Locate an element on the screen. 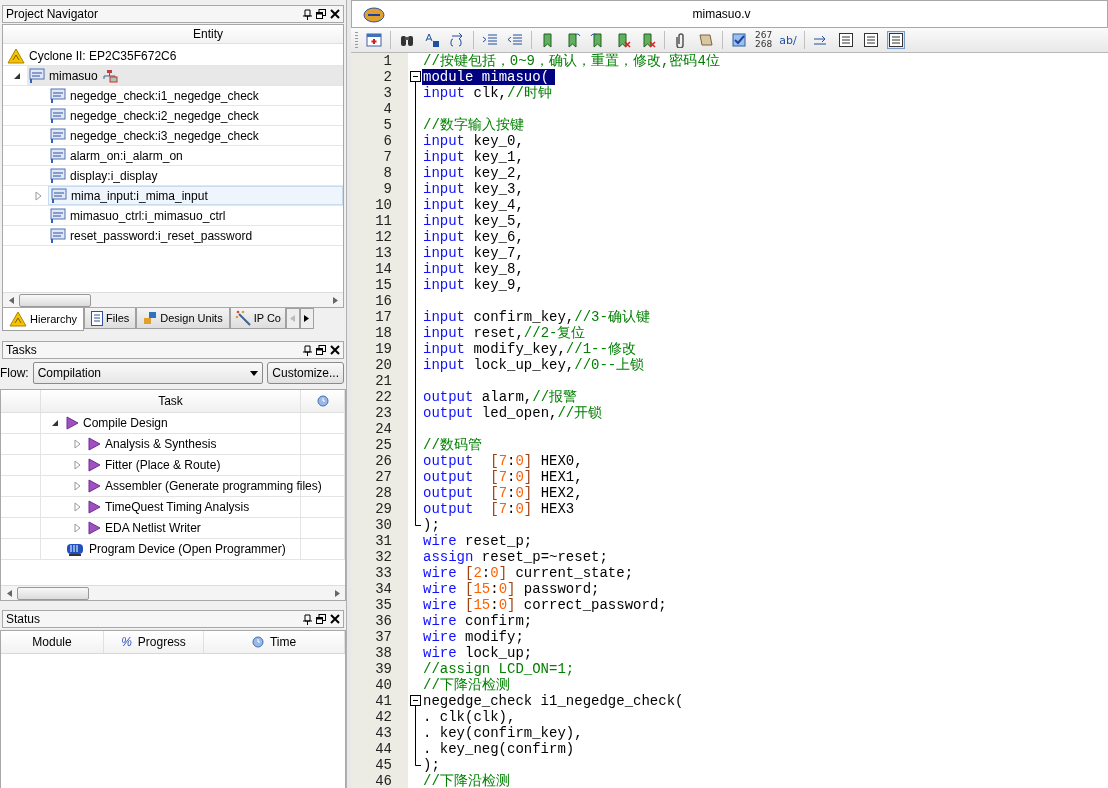 The height and width of the screenshot is (788, 1108). code-line: output led_open,//开锁 is located at coordinates (512, 413).